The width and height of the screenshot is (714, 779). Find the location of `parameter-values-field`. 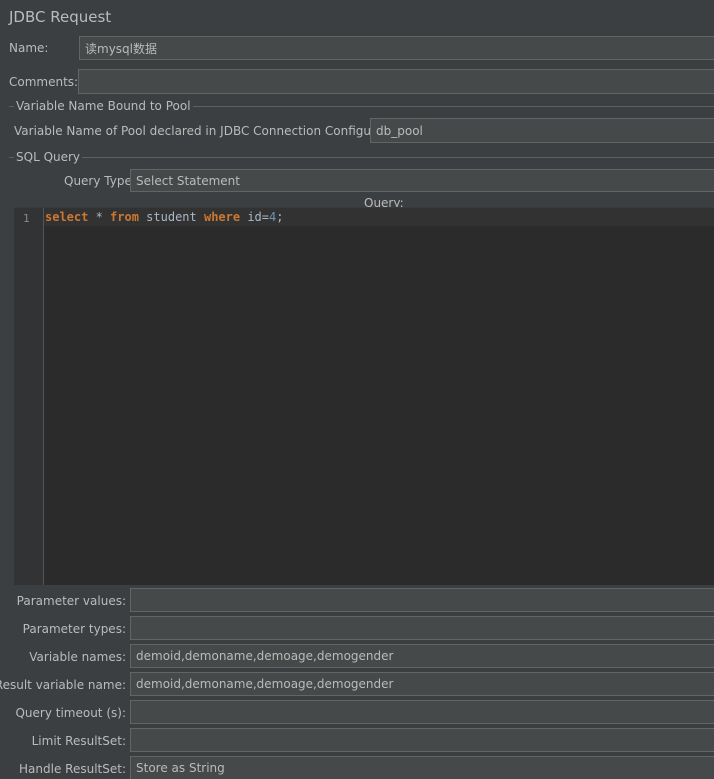

parameter-values-field is located at coordinates (422, 600).